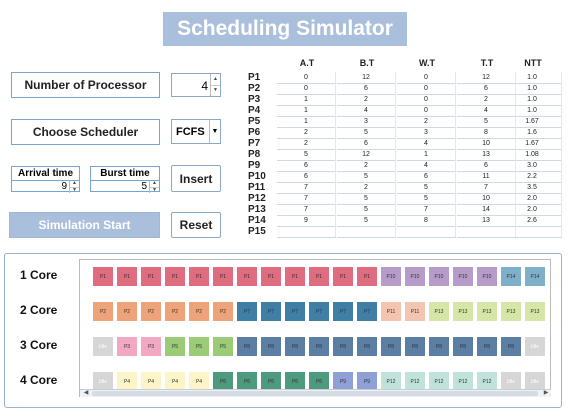 Image resolution: width=574 pixels, height=416 pixels. Describe the element at coordinates (45, 187) in the screenshot. I see `arrival-time-stepper: 9 ▲ ▼` at that location.